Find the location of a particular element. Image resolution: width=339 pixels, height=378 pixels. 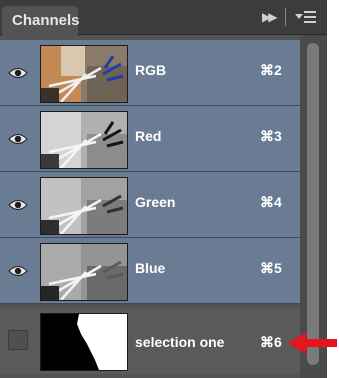

tab-channels: Channels is located at coordinates (41, 21).